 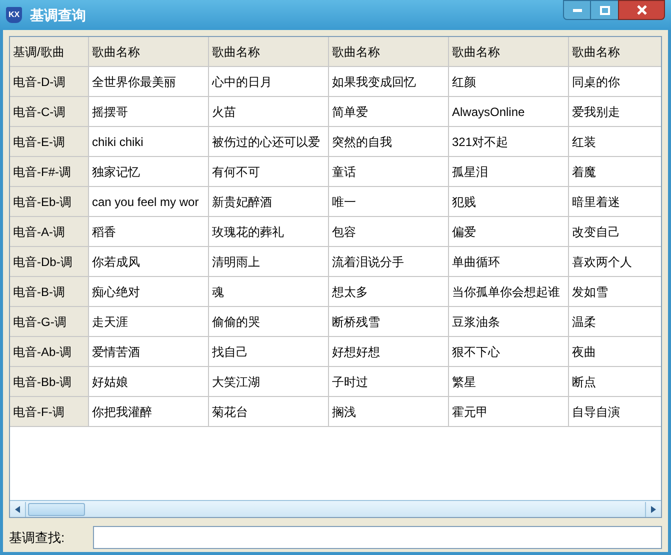 What do you see at coordinates (149, 172) in the screenshot?
I see `table-cell: 独家记忆` at bounding box center [149, 172].